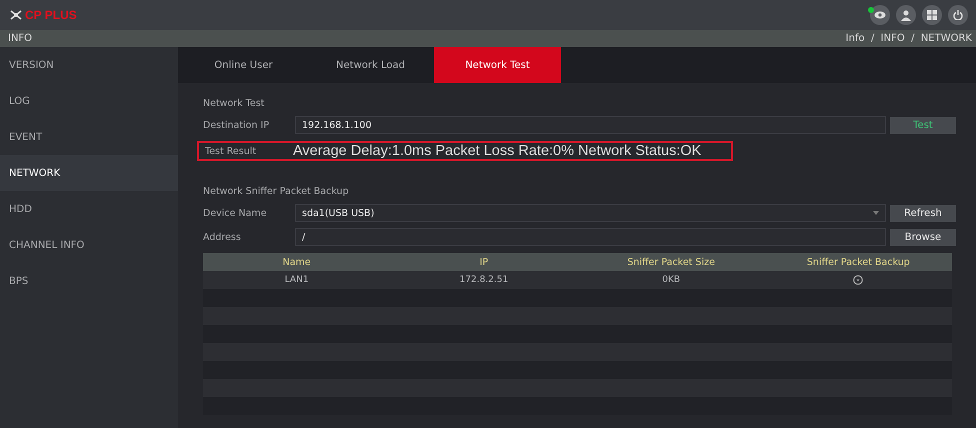 This screenshot has height=428, width=976. What do you see at coordinates (923, 213) in the screenshot?
I see `refresh-button: Refresh` at bounding box center [923, 213].